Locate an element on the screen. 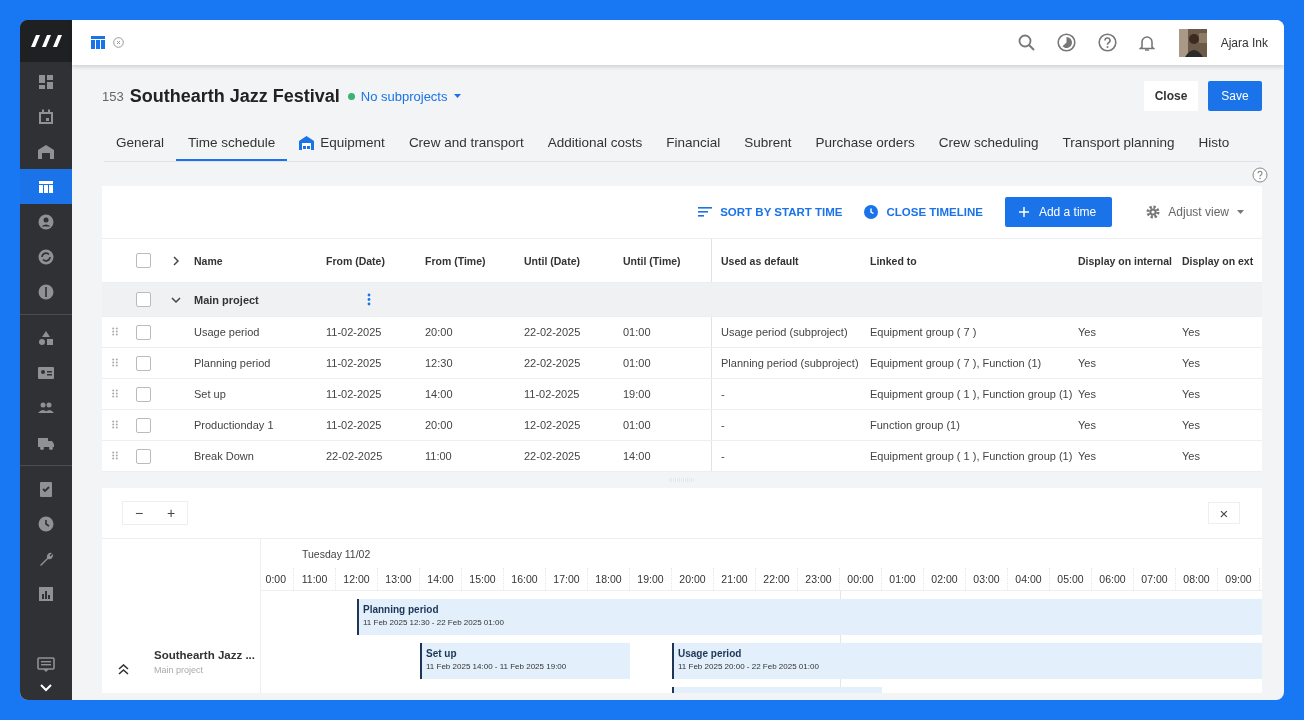 This screenshot has width=1304, height=720. hour-label: 12:00 is located at coordinates (357, 579).